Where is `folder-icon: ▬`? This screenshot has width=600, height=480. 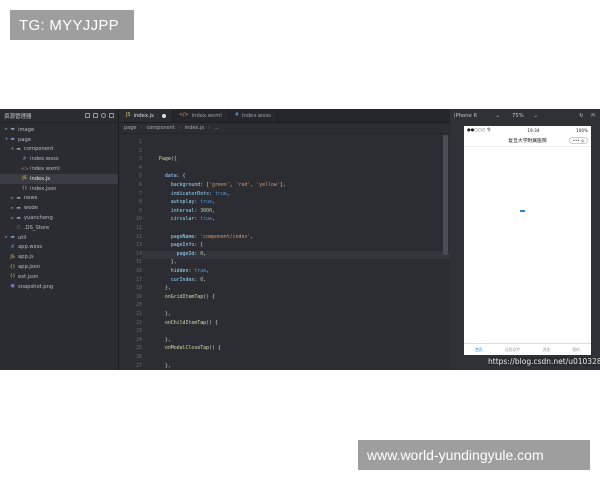
folder-icon: ▬ is located at coordinates (12, 140).